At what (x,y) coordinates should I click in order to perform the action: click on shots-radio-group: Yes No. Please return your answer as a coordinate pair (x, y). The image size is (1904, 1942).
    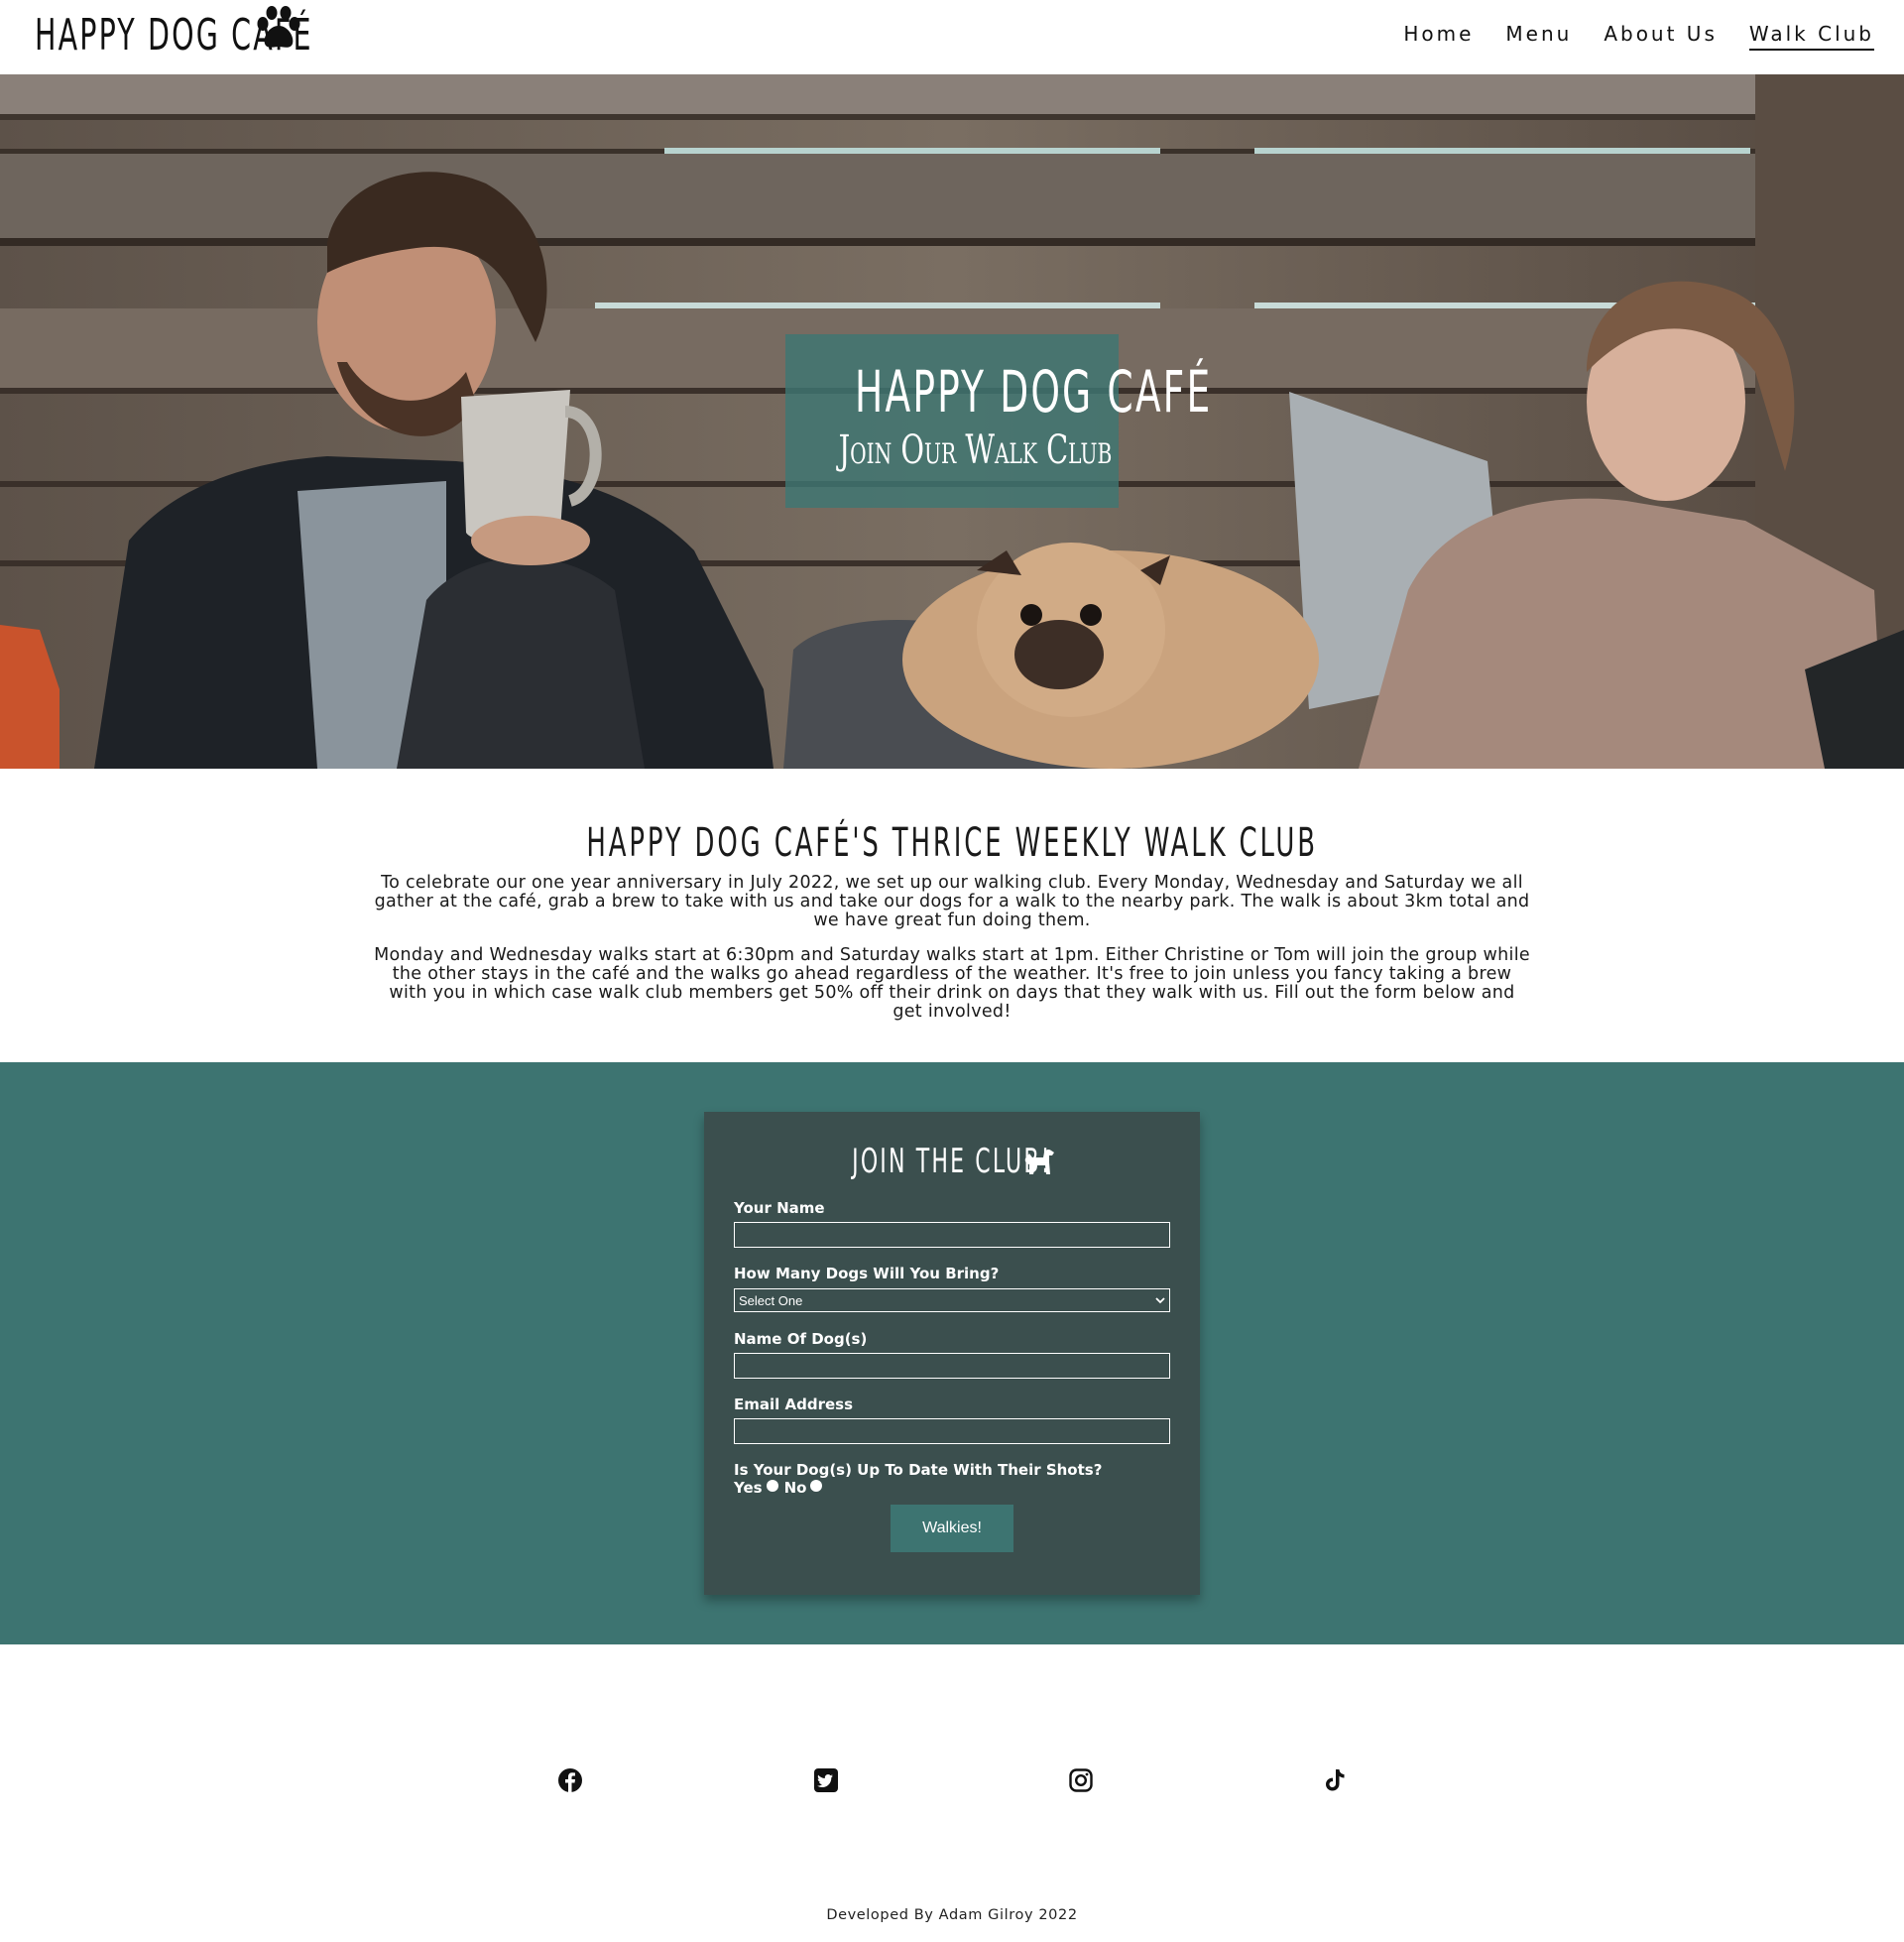
    Looking at the image, I should click on (781, 1488).